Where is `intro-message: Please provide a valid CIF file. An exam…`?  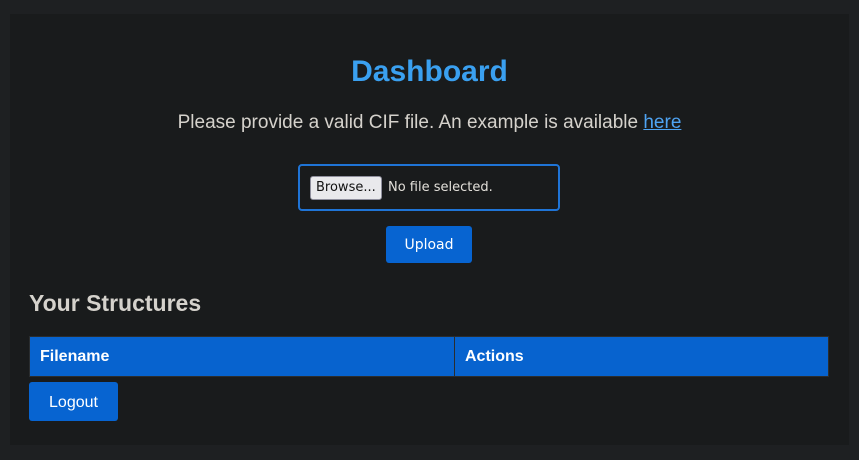 intro-message: Please provide a valid CIF file. An exam… is located at coordinates (410, 122).